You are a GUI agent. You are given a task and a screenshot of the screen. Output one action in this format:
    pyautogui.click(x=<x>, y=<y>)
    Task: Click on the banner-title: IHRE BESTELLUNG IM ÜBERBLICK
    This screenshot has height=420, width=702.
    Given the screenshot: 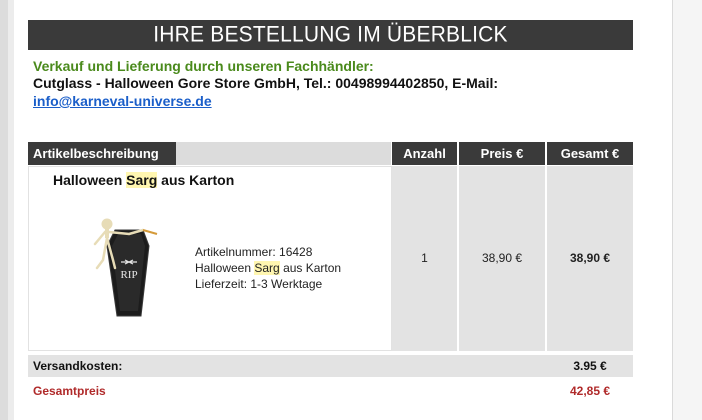 What is the action you would take?
    pyautogui.click(x=330, y=34)
    